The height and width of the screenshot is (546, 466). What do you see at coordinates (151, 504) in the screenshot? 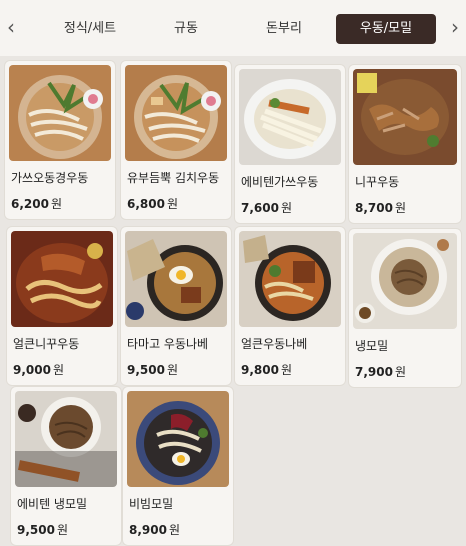
I see `menu-item-name: 비빔모밀` at bounding box center [151, 504].